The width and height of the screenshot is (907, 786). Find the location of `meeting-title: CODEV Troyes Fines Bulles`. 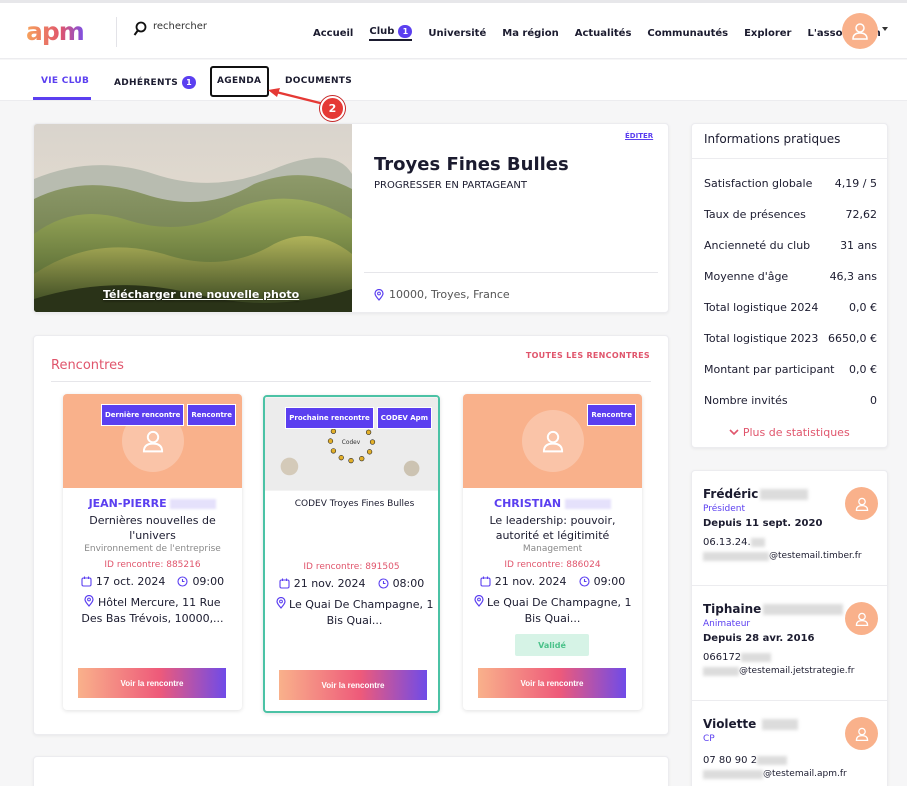

meeting-title: CODEV Troyes Fines Bulles is located at coordinates (354, 504).